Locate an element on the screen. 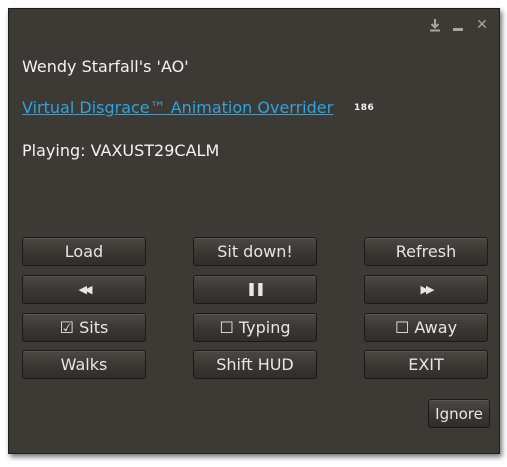  sit-down-button: Sit down! is located at coordinates (255, 251).